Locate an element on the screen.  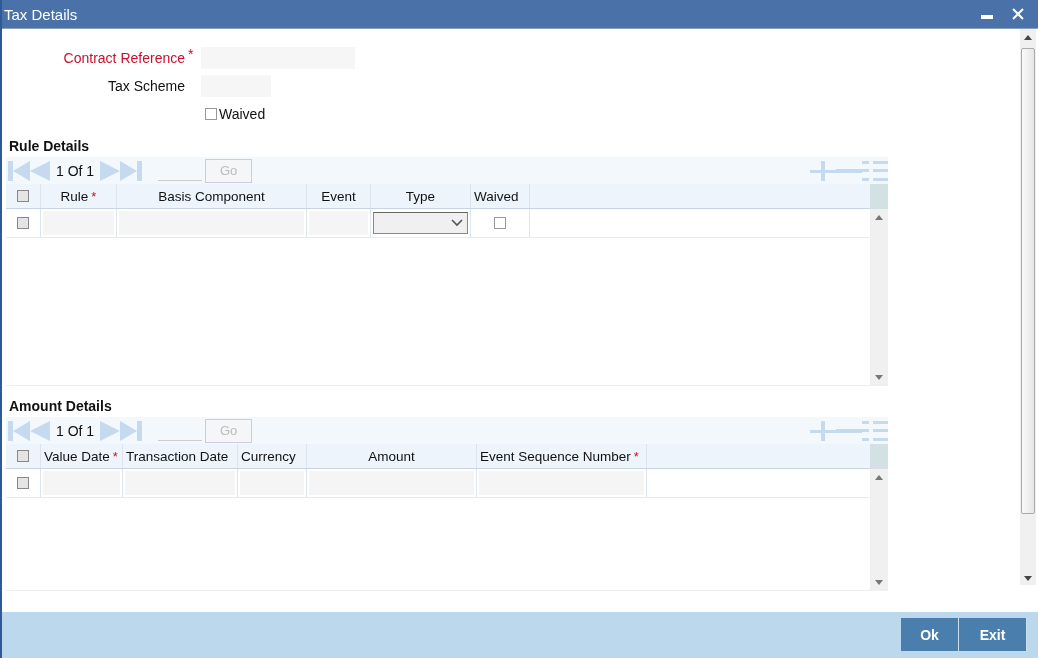
column-header: Basis Component is located at coordinates (211, 196).